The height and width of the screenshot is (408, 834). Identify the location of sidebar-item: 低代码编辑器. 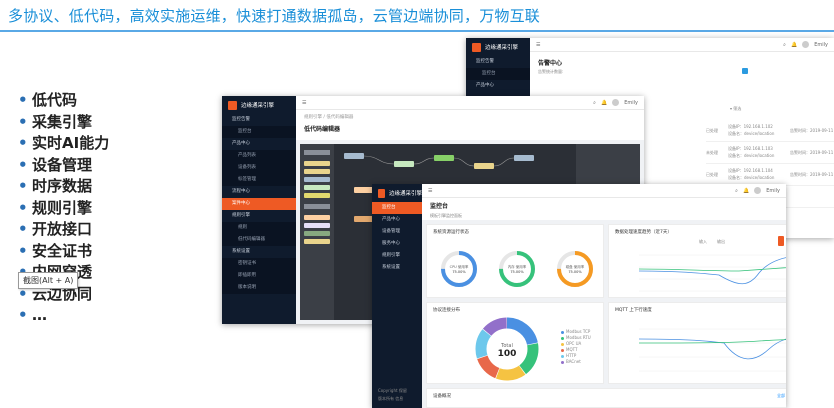
(259, 240).